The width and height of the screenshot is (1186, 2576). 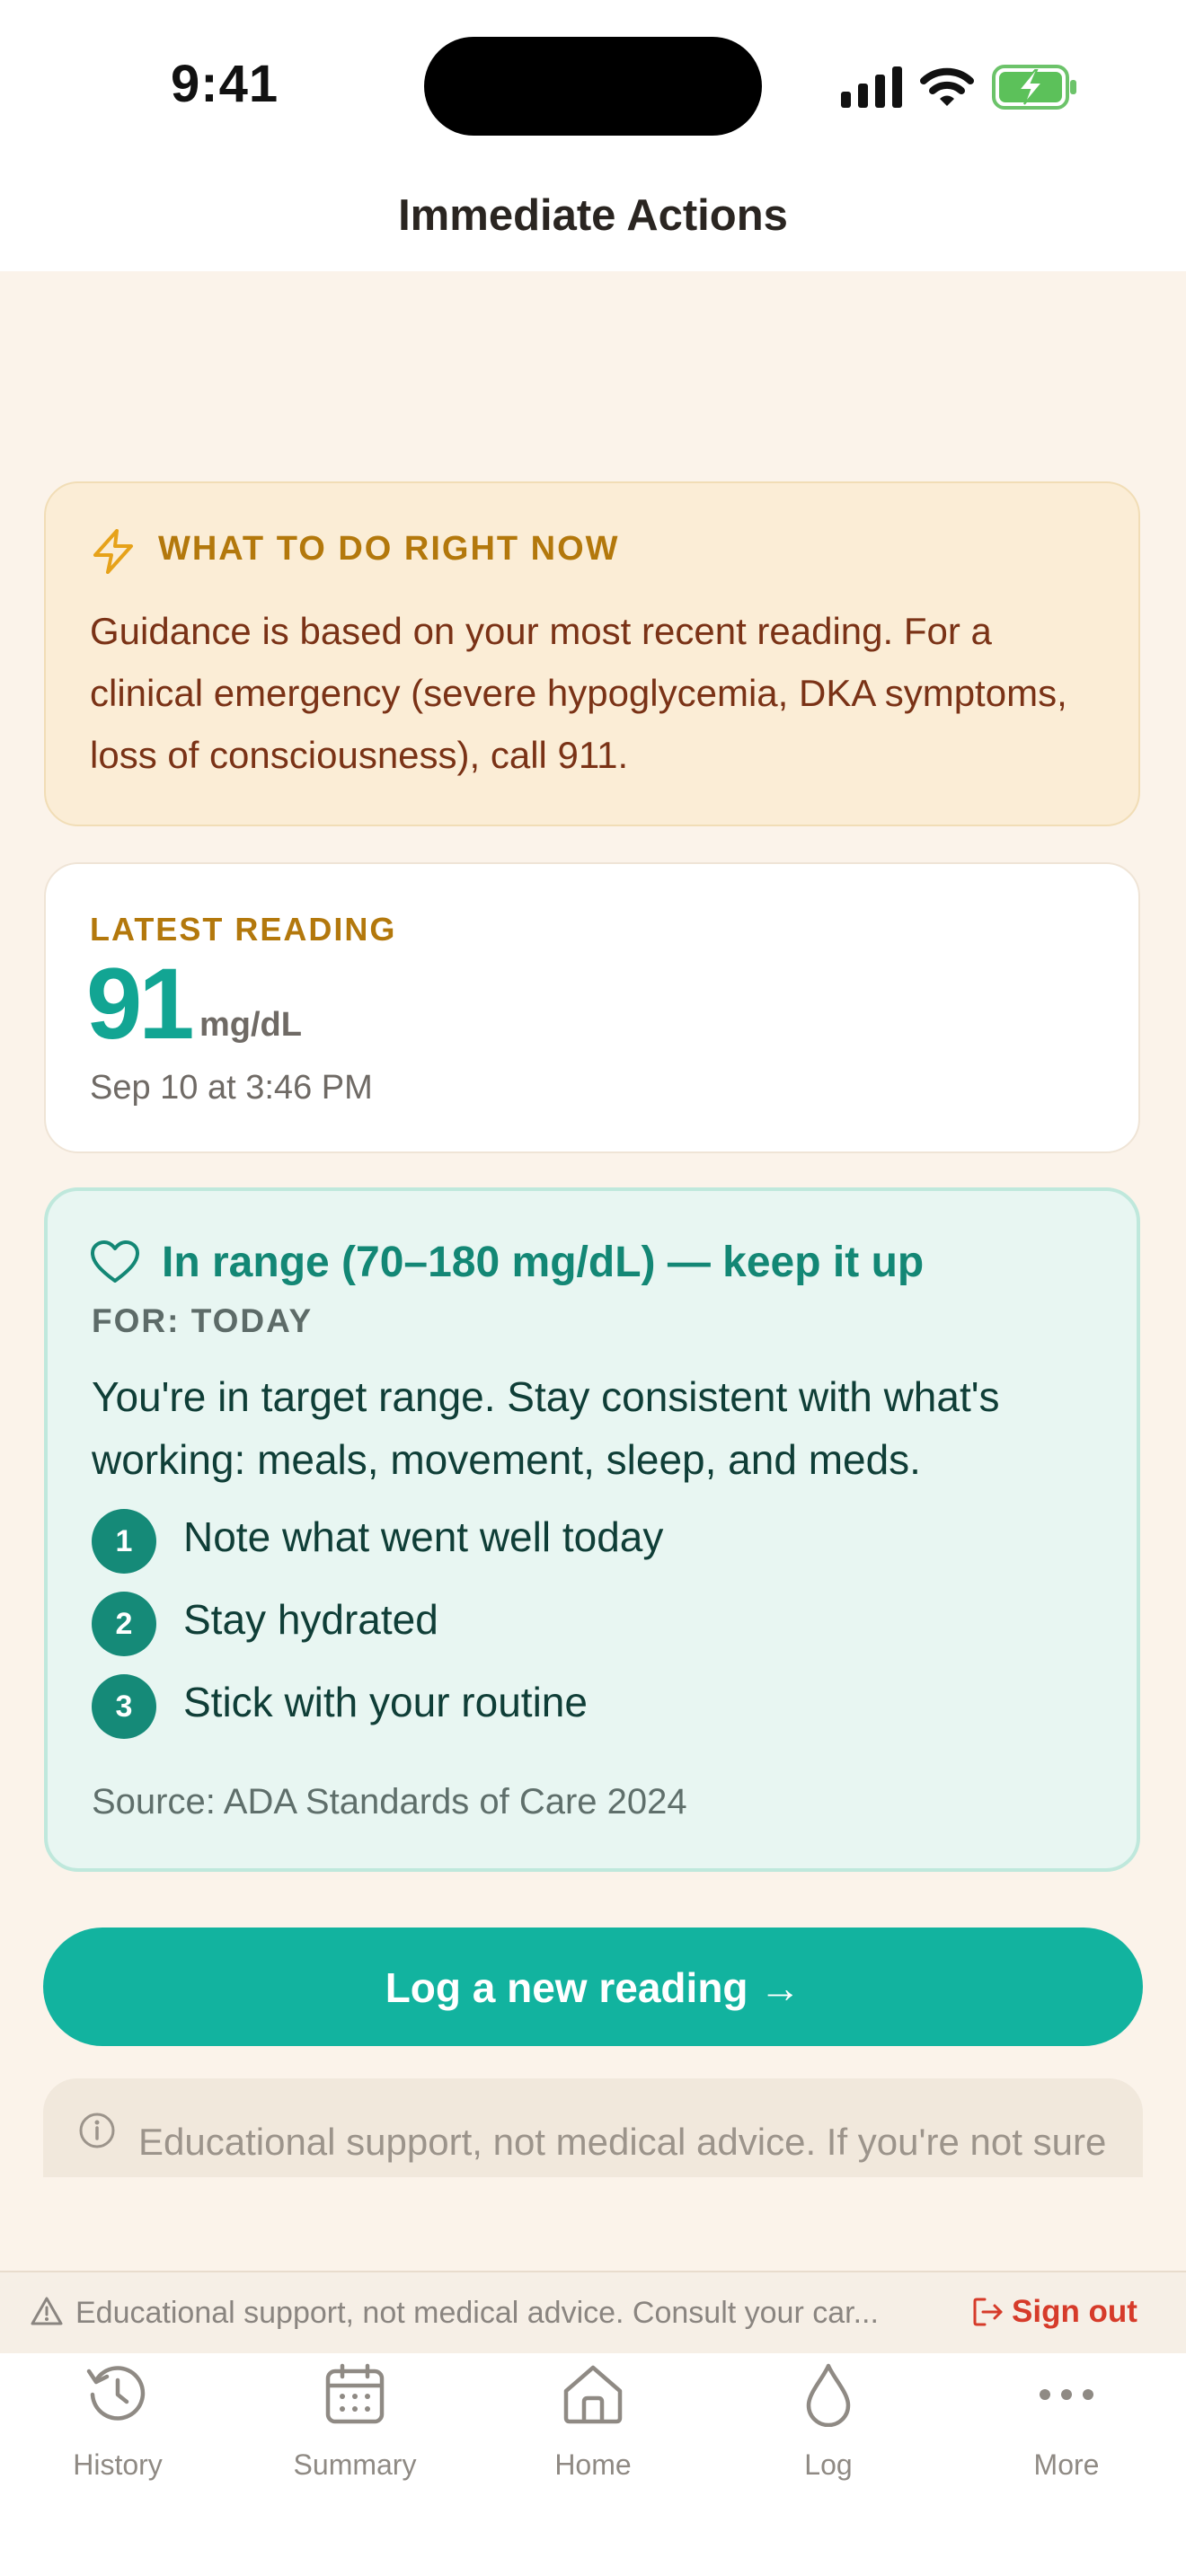 I want to click on step-text: Stay hydrated, so click(x=310, y=1619).